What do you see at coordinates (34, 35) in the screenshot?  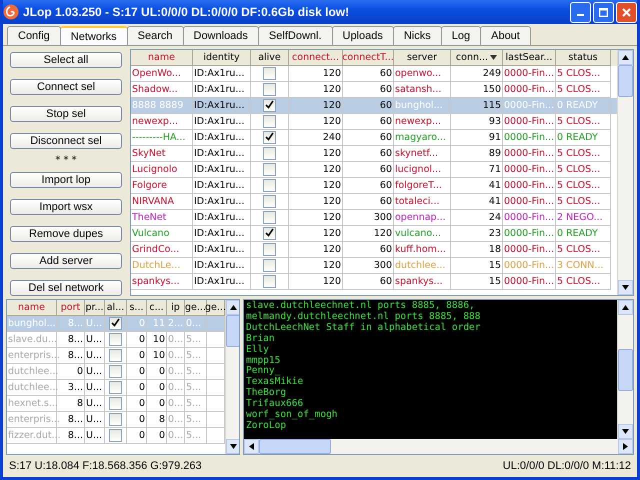 I see `tab: Config` at bounding box center [34, 35].